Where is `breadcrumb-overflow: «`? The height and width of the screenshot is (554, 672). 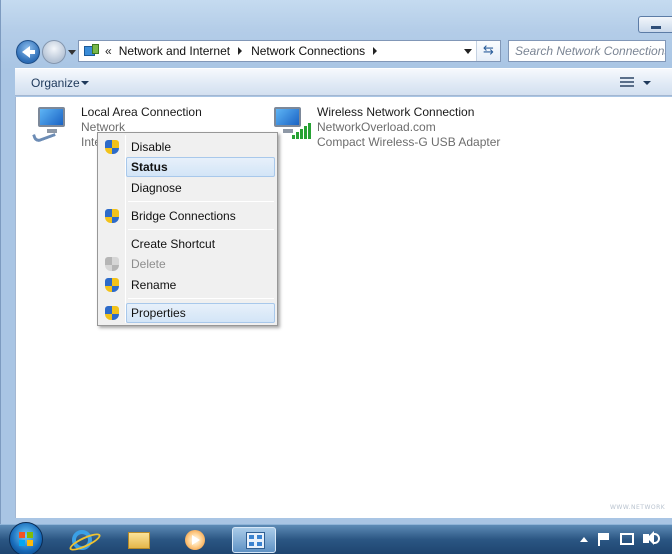
breadcrumb-overflow: « is located at coordinates (108, 51).